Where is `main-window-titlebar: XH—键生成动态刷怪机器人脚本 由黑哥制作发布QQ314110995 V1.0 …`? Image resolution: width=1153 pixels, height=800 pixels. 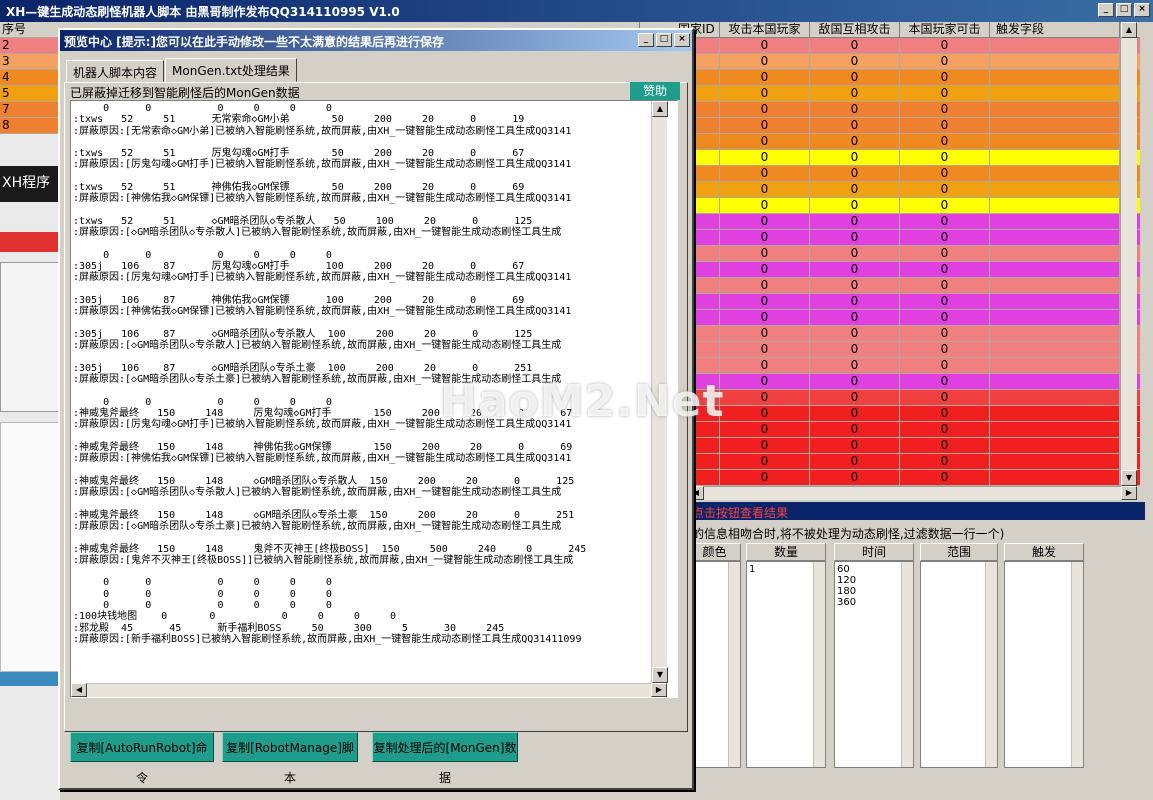 main-window-titlebar: XH—键生成动态刷怪机器人脚本 由黑哥制作发布QQ314110995 V1.0 … is located at coordinates (576, 11).